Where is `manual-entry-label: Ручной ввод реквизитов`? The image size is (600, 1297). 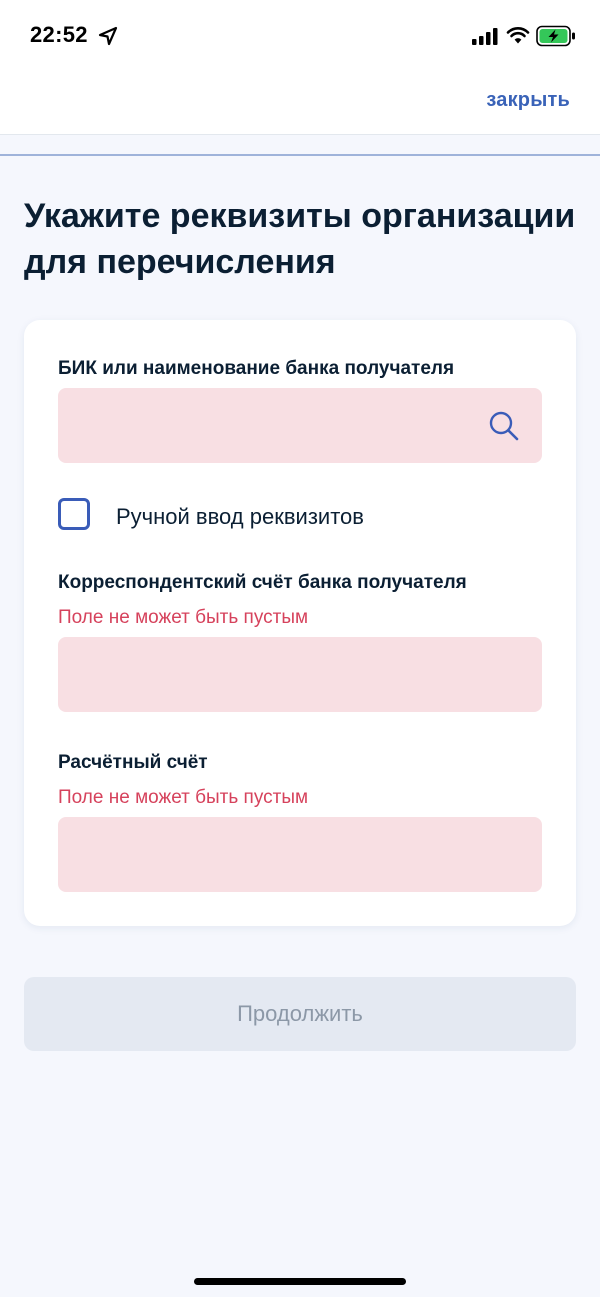
manual-entry-label: Ручной ввод реквизитов is located at coordinates (240, 517).